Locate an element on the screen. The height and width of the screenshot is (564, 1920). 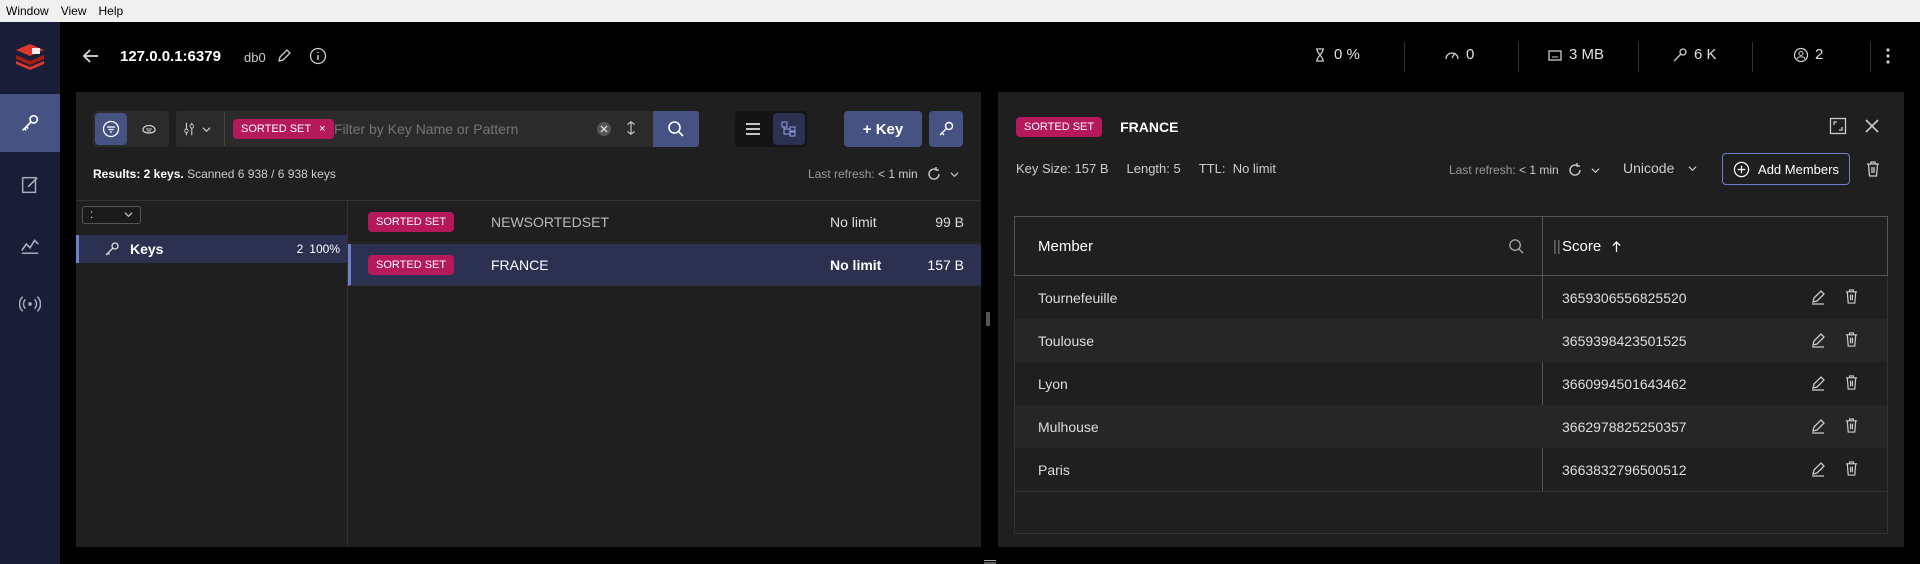
filter-mode-button is located at coordinates (111, 129).